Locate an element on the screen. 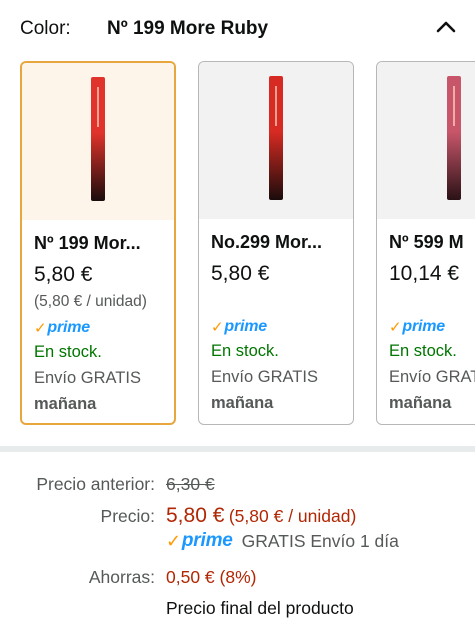 Image resolution: width=475 pixels, height=631 pixels. swatch-unit-price: (5,80 € / unidad) is located at coordinates (90, 301).